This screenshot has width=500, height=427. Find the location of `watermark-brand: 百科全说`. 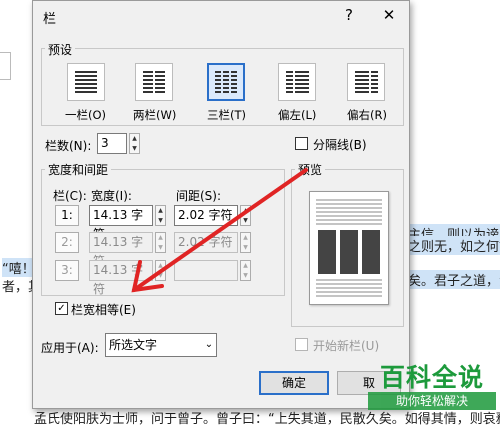

watermark-brand: 百科全说 is located at coordinates (431, 377).